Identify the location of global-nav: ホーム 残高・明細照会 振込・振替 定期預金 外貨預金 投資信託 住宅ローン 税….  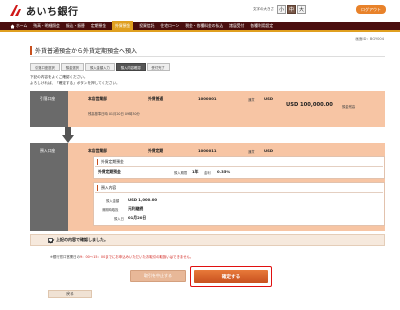
(200, 26).